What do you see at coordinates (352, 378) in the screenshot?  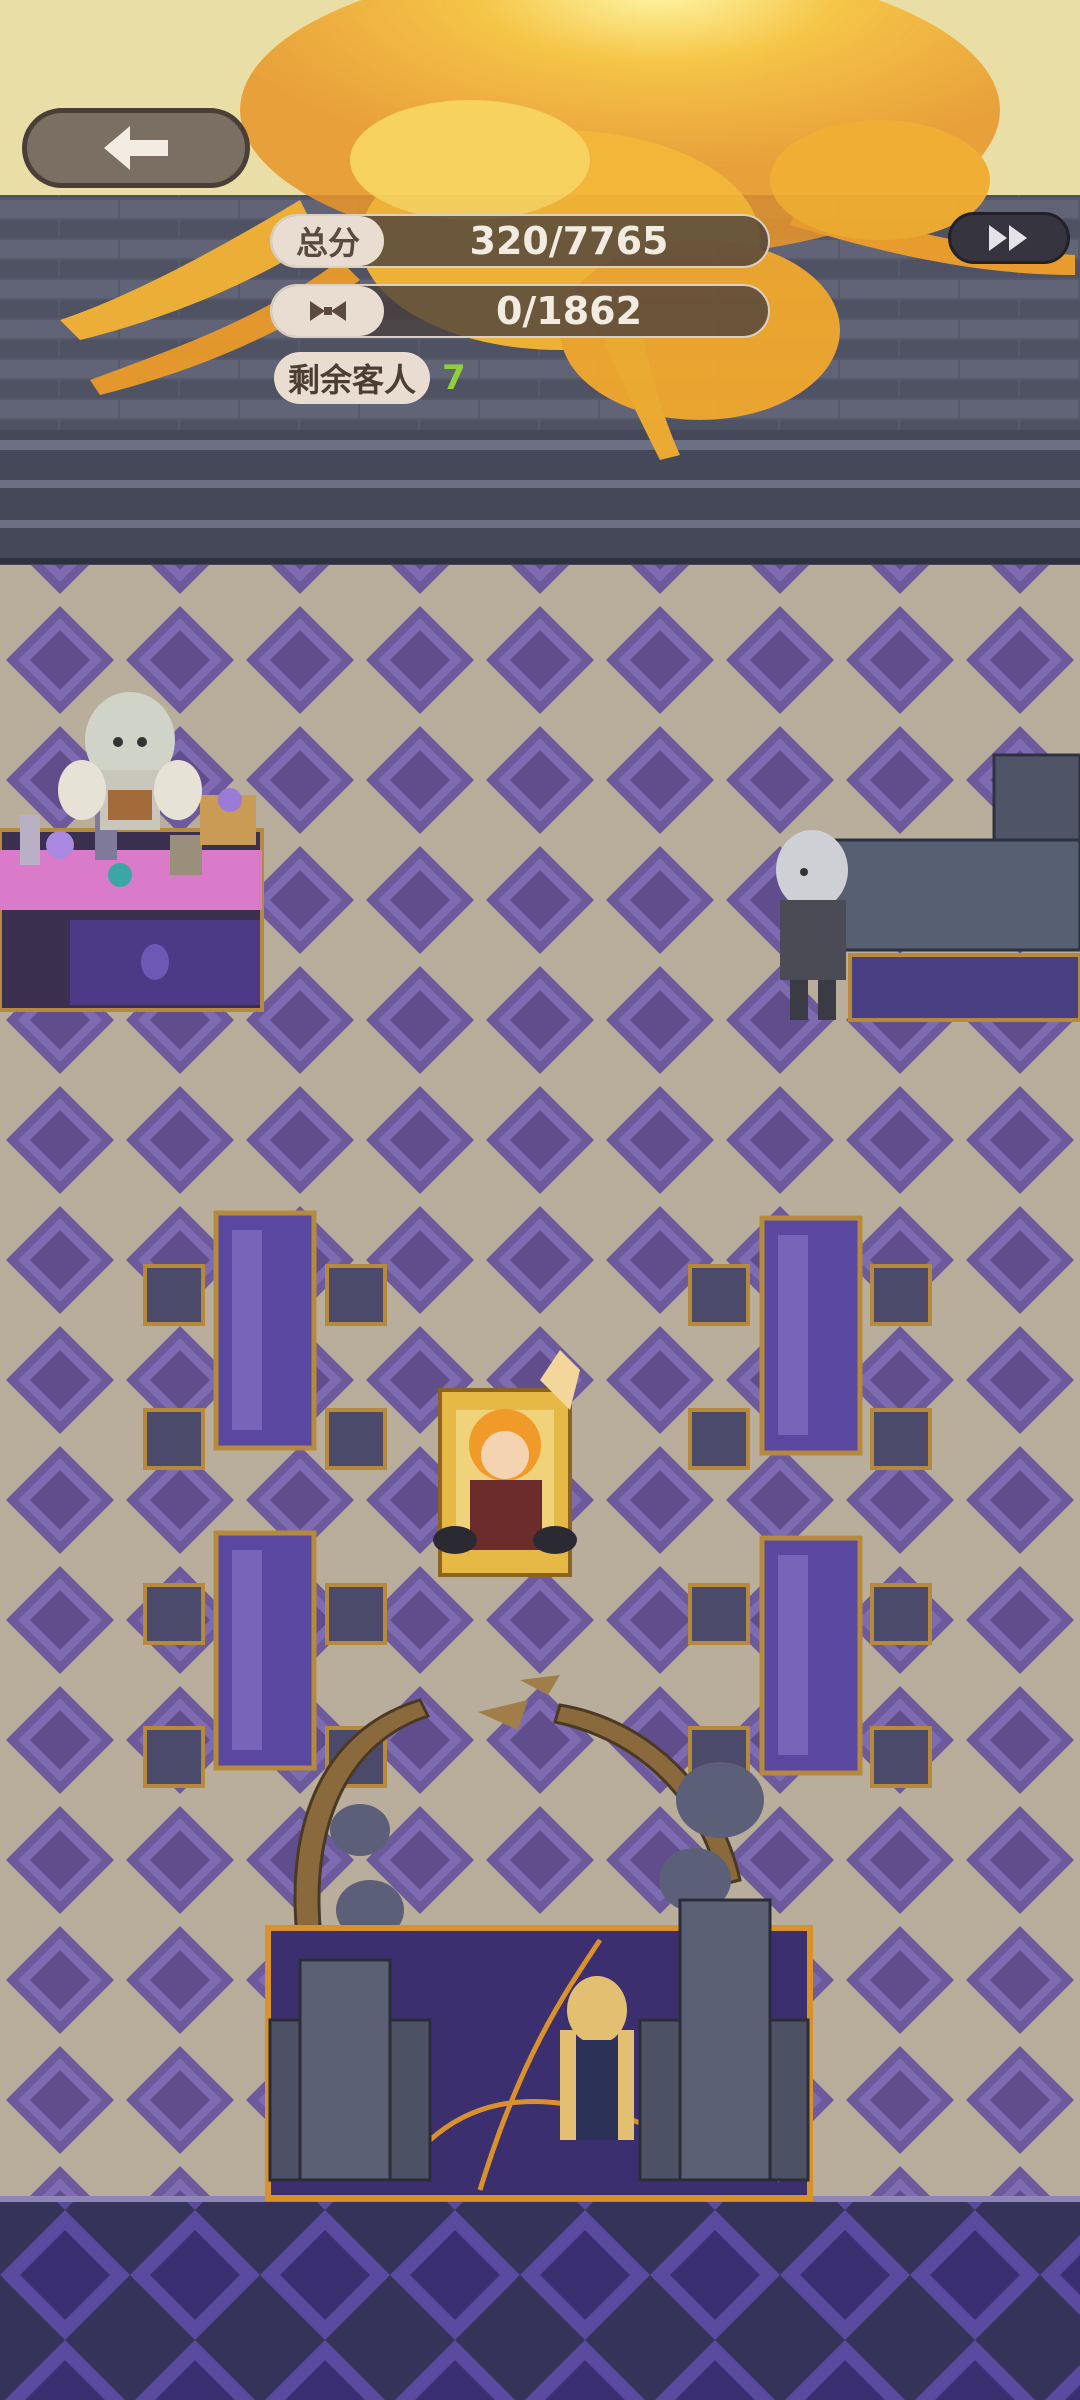 I see `remaining-guests-label: 剩余客人` at bounding box center [352, 378].